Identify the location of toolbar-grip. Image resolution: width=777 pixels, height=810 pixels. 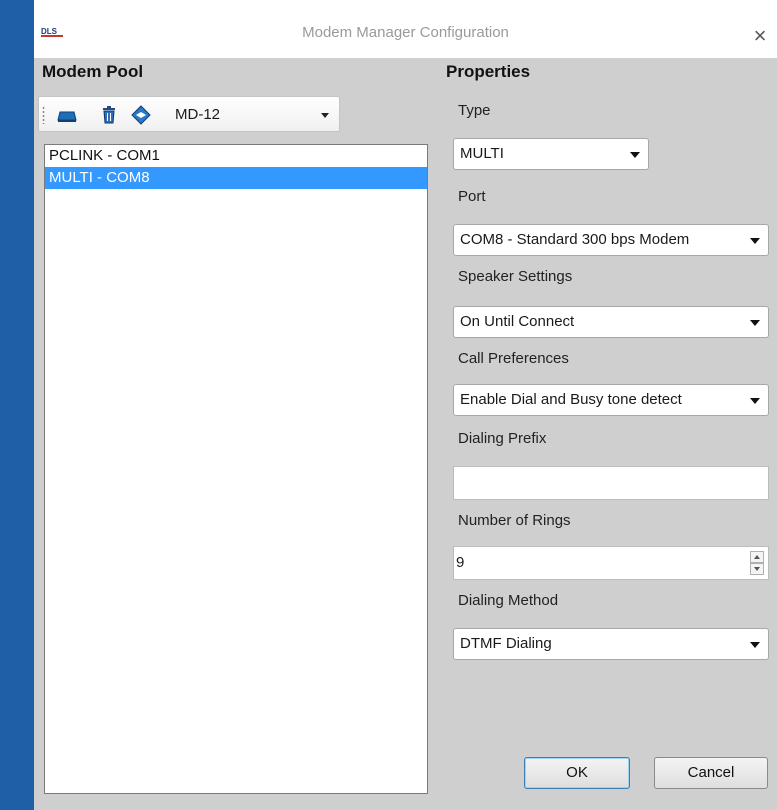
(43, 115).